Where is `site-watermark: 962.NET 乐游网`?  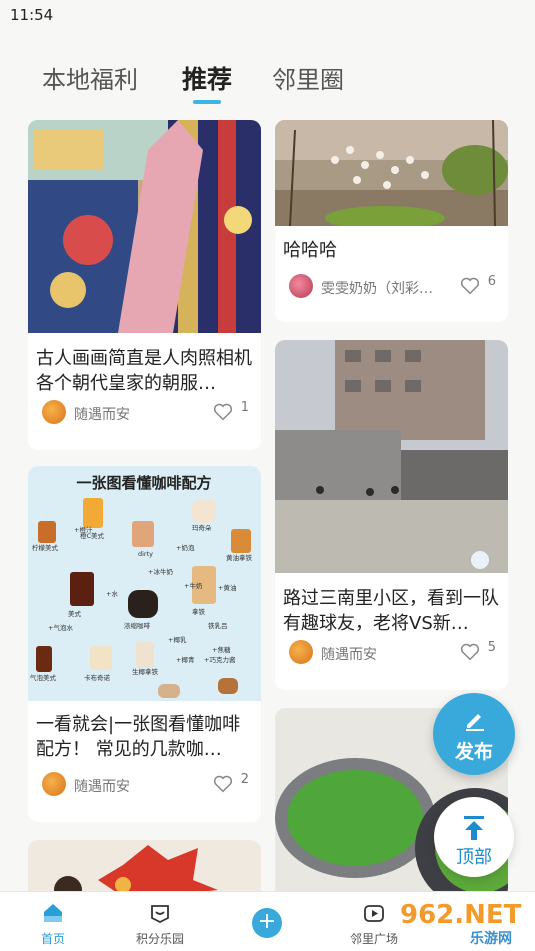
site-watermark: 962.NET 乐游网 is located at coordinates (466, 923).